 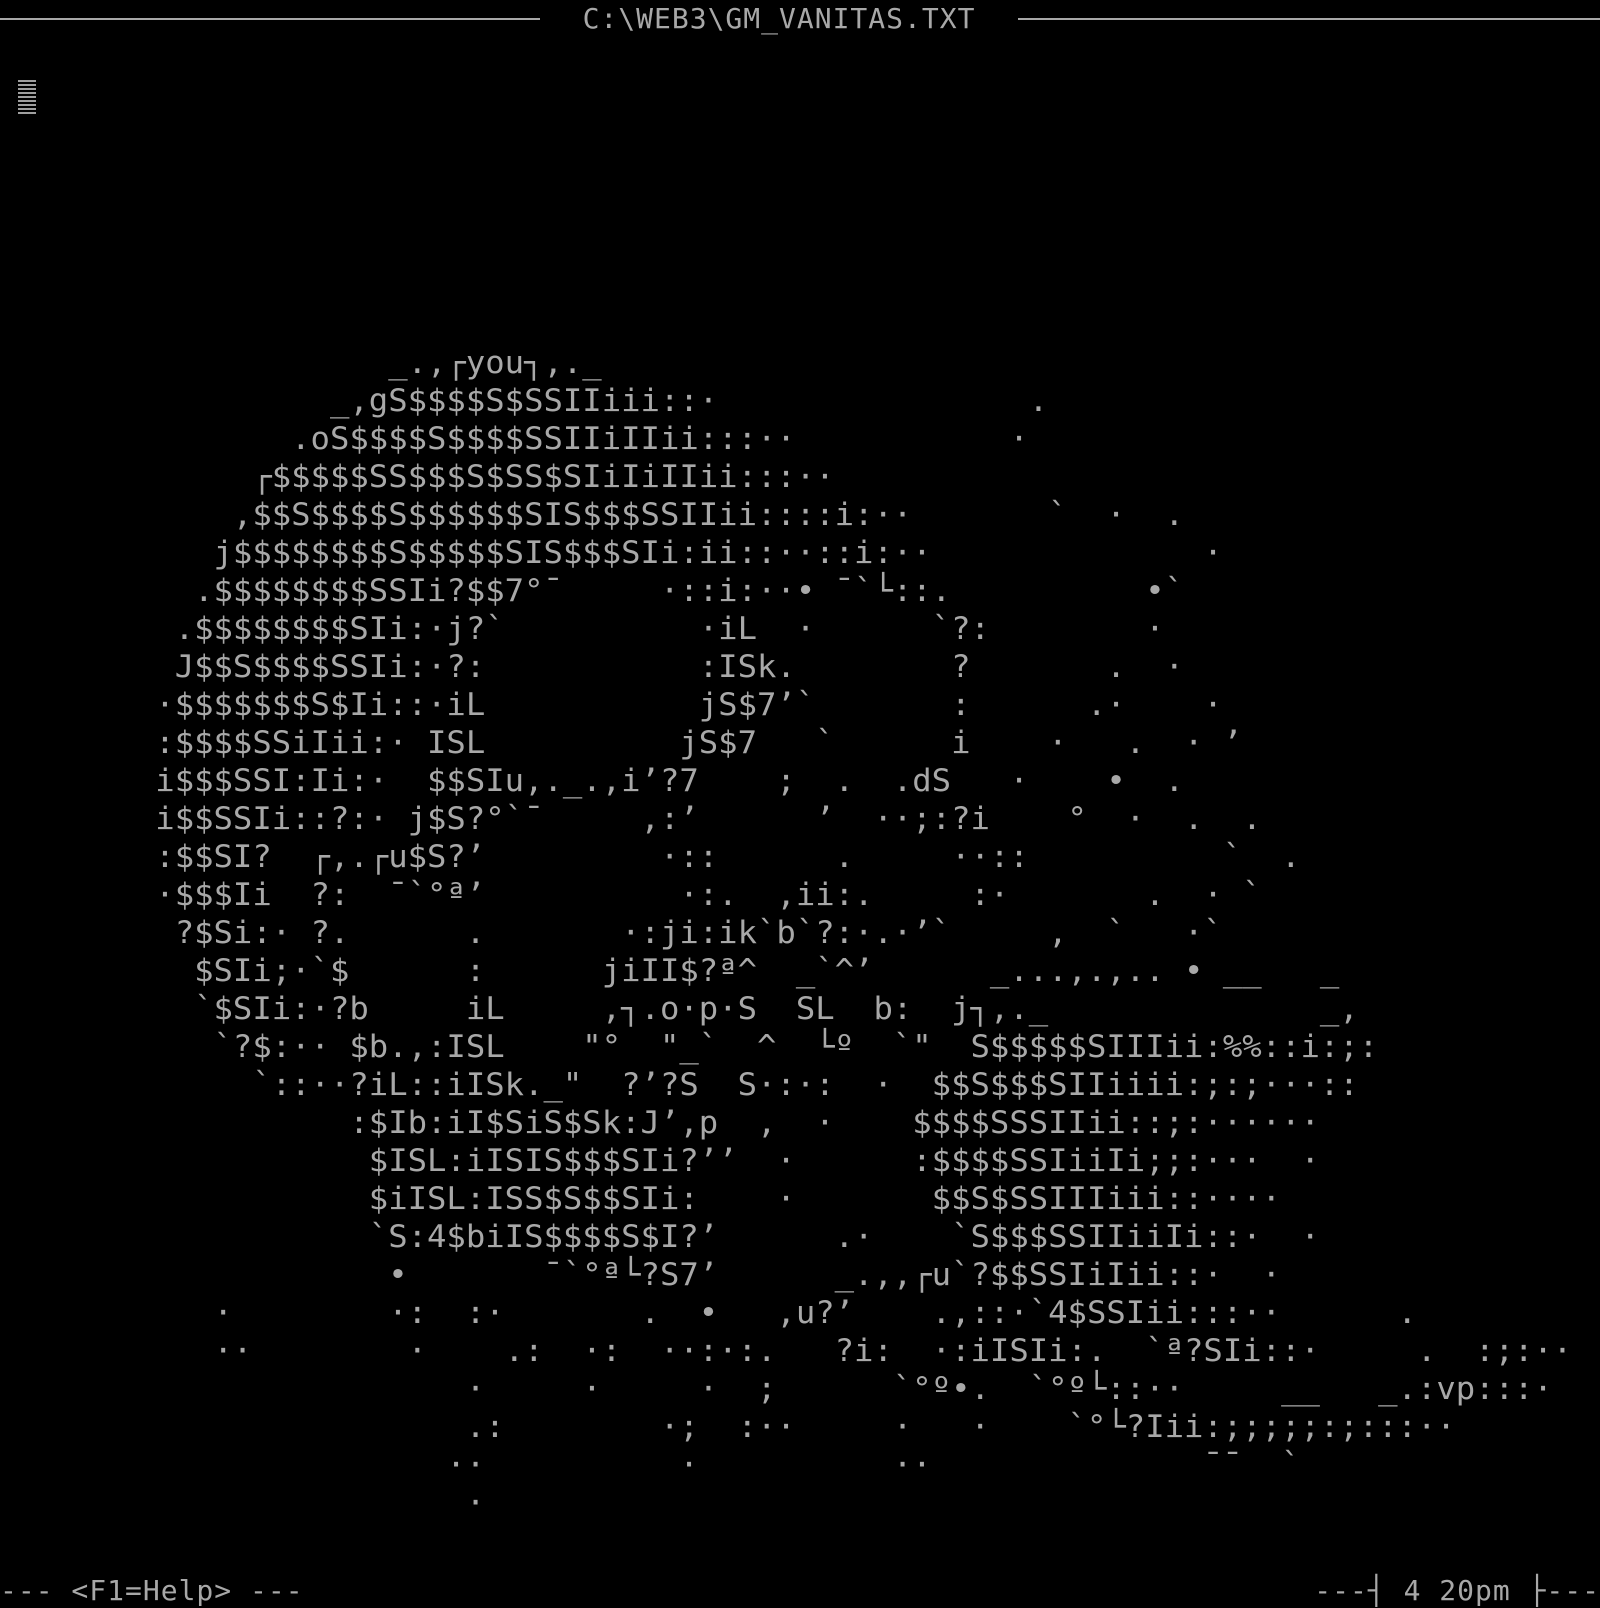 I want to click on clock-display: ---┤ 4 20pm ├---, so click(x=1457, y=1590).